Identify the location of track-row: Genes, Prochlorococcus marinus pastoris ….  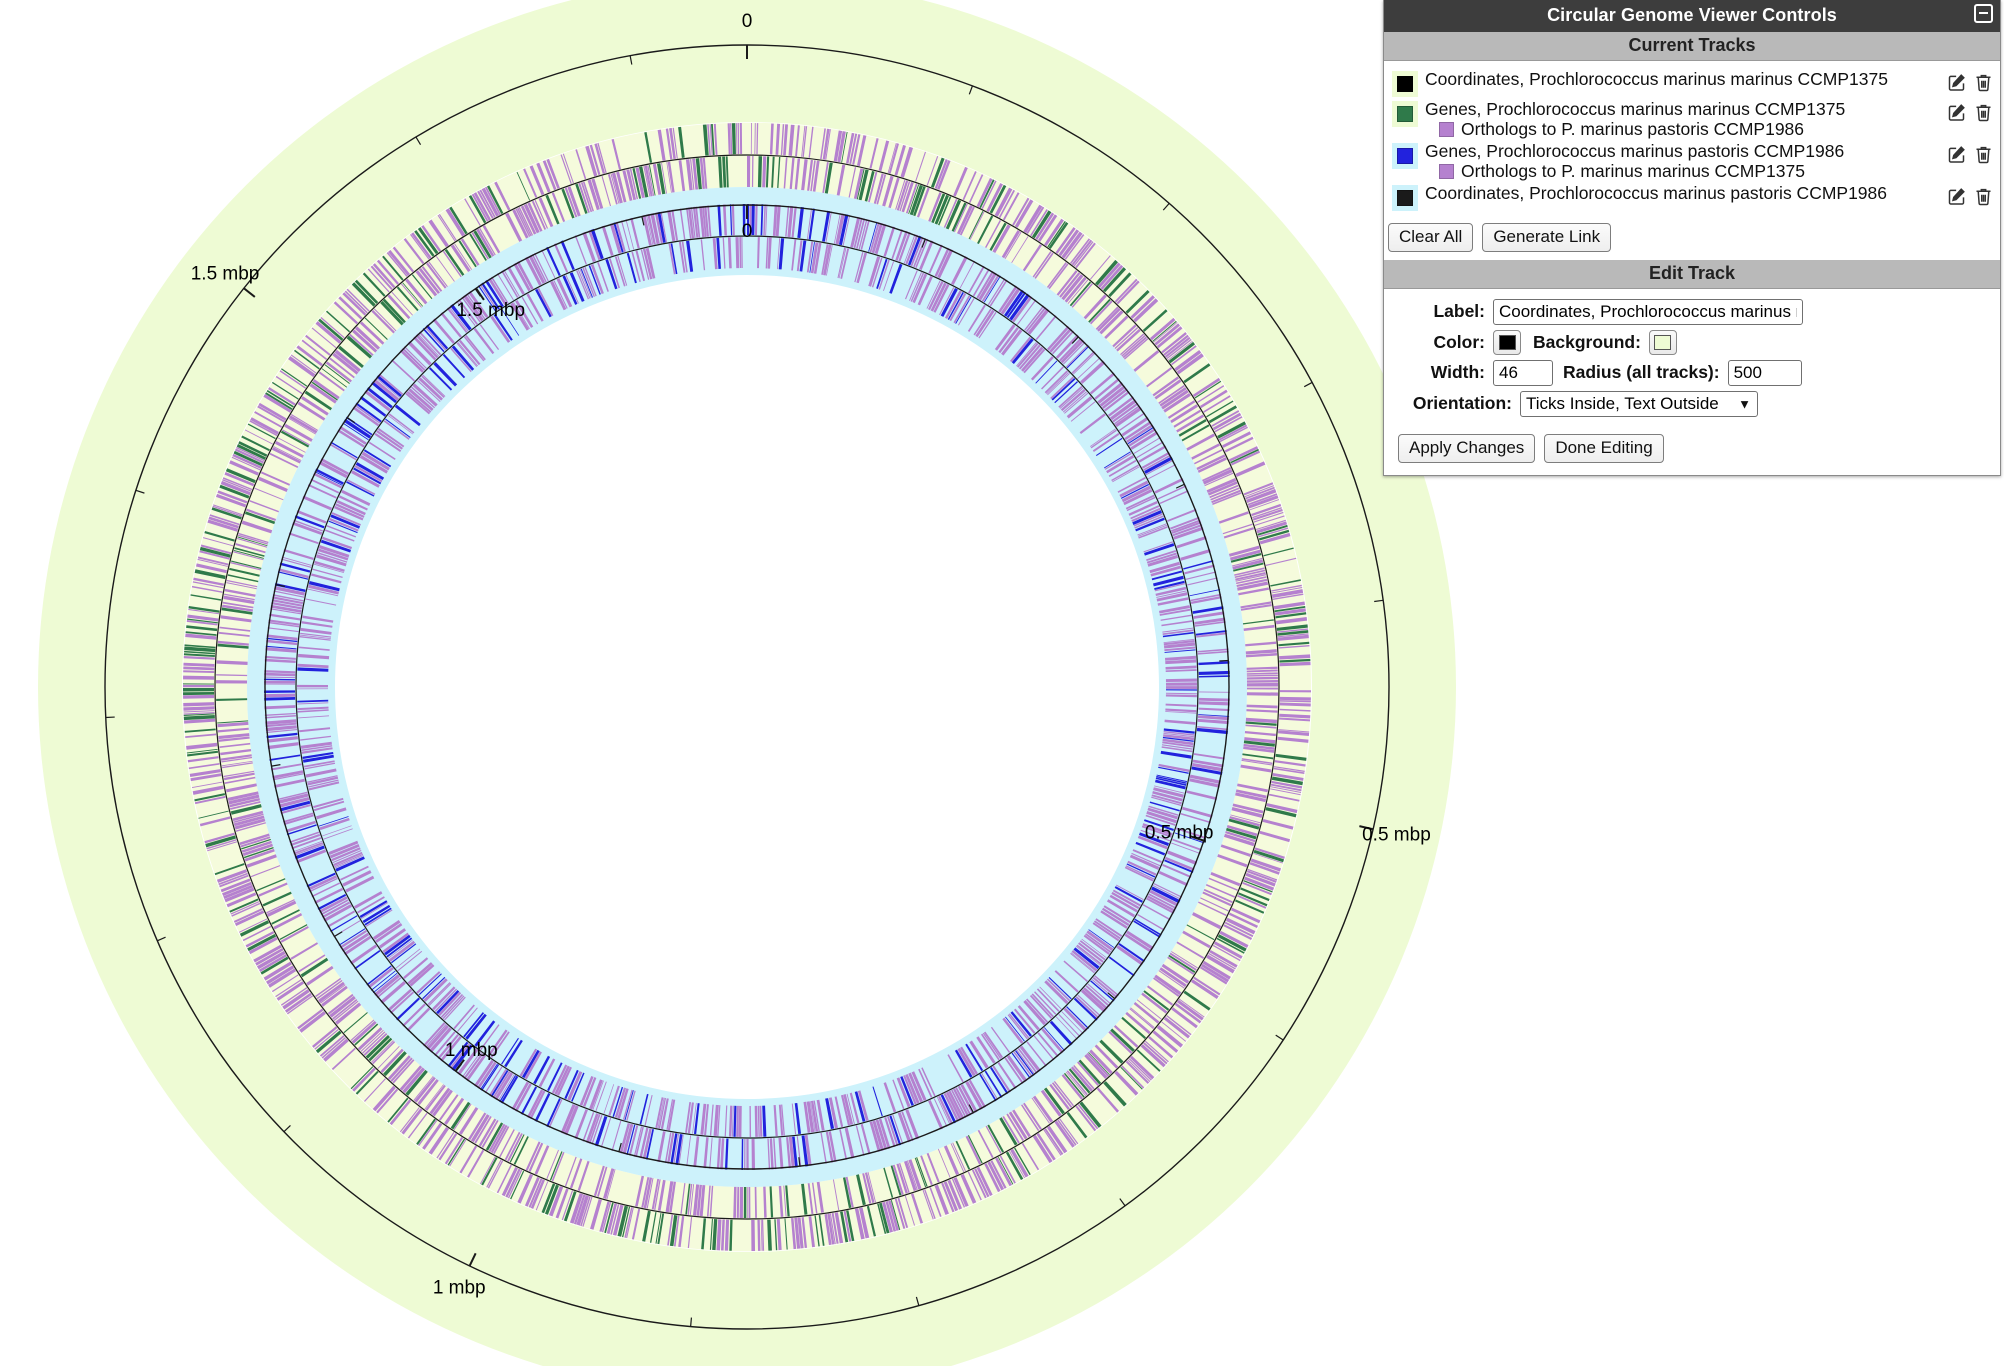
(1693, 161).